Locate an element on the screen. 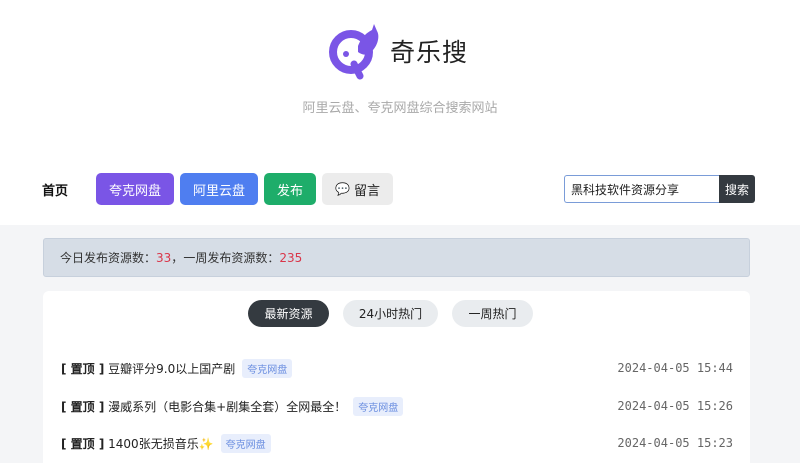 The height and width of the screenshot is (463, 800). list-item: [ 置顶 ] 1400张无损音乐✨ 夸克网盘 2024-04-05 15:23 is located at coordinates (397, 443).